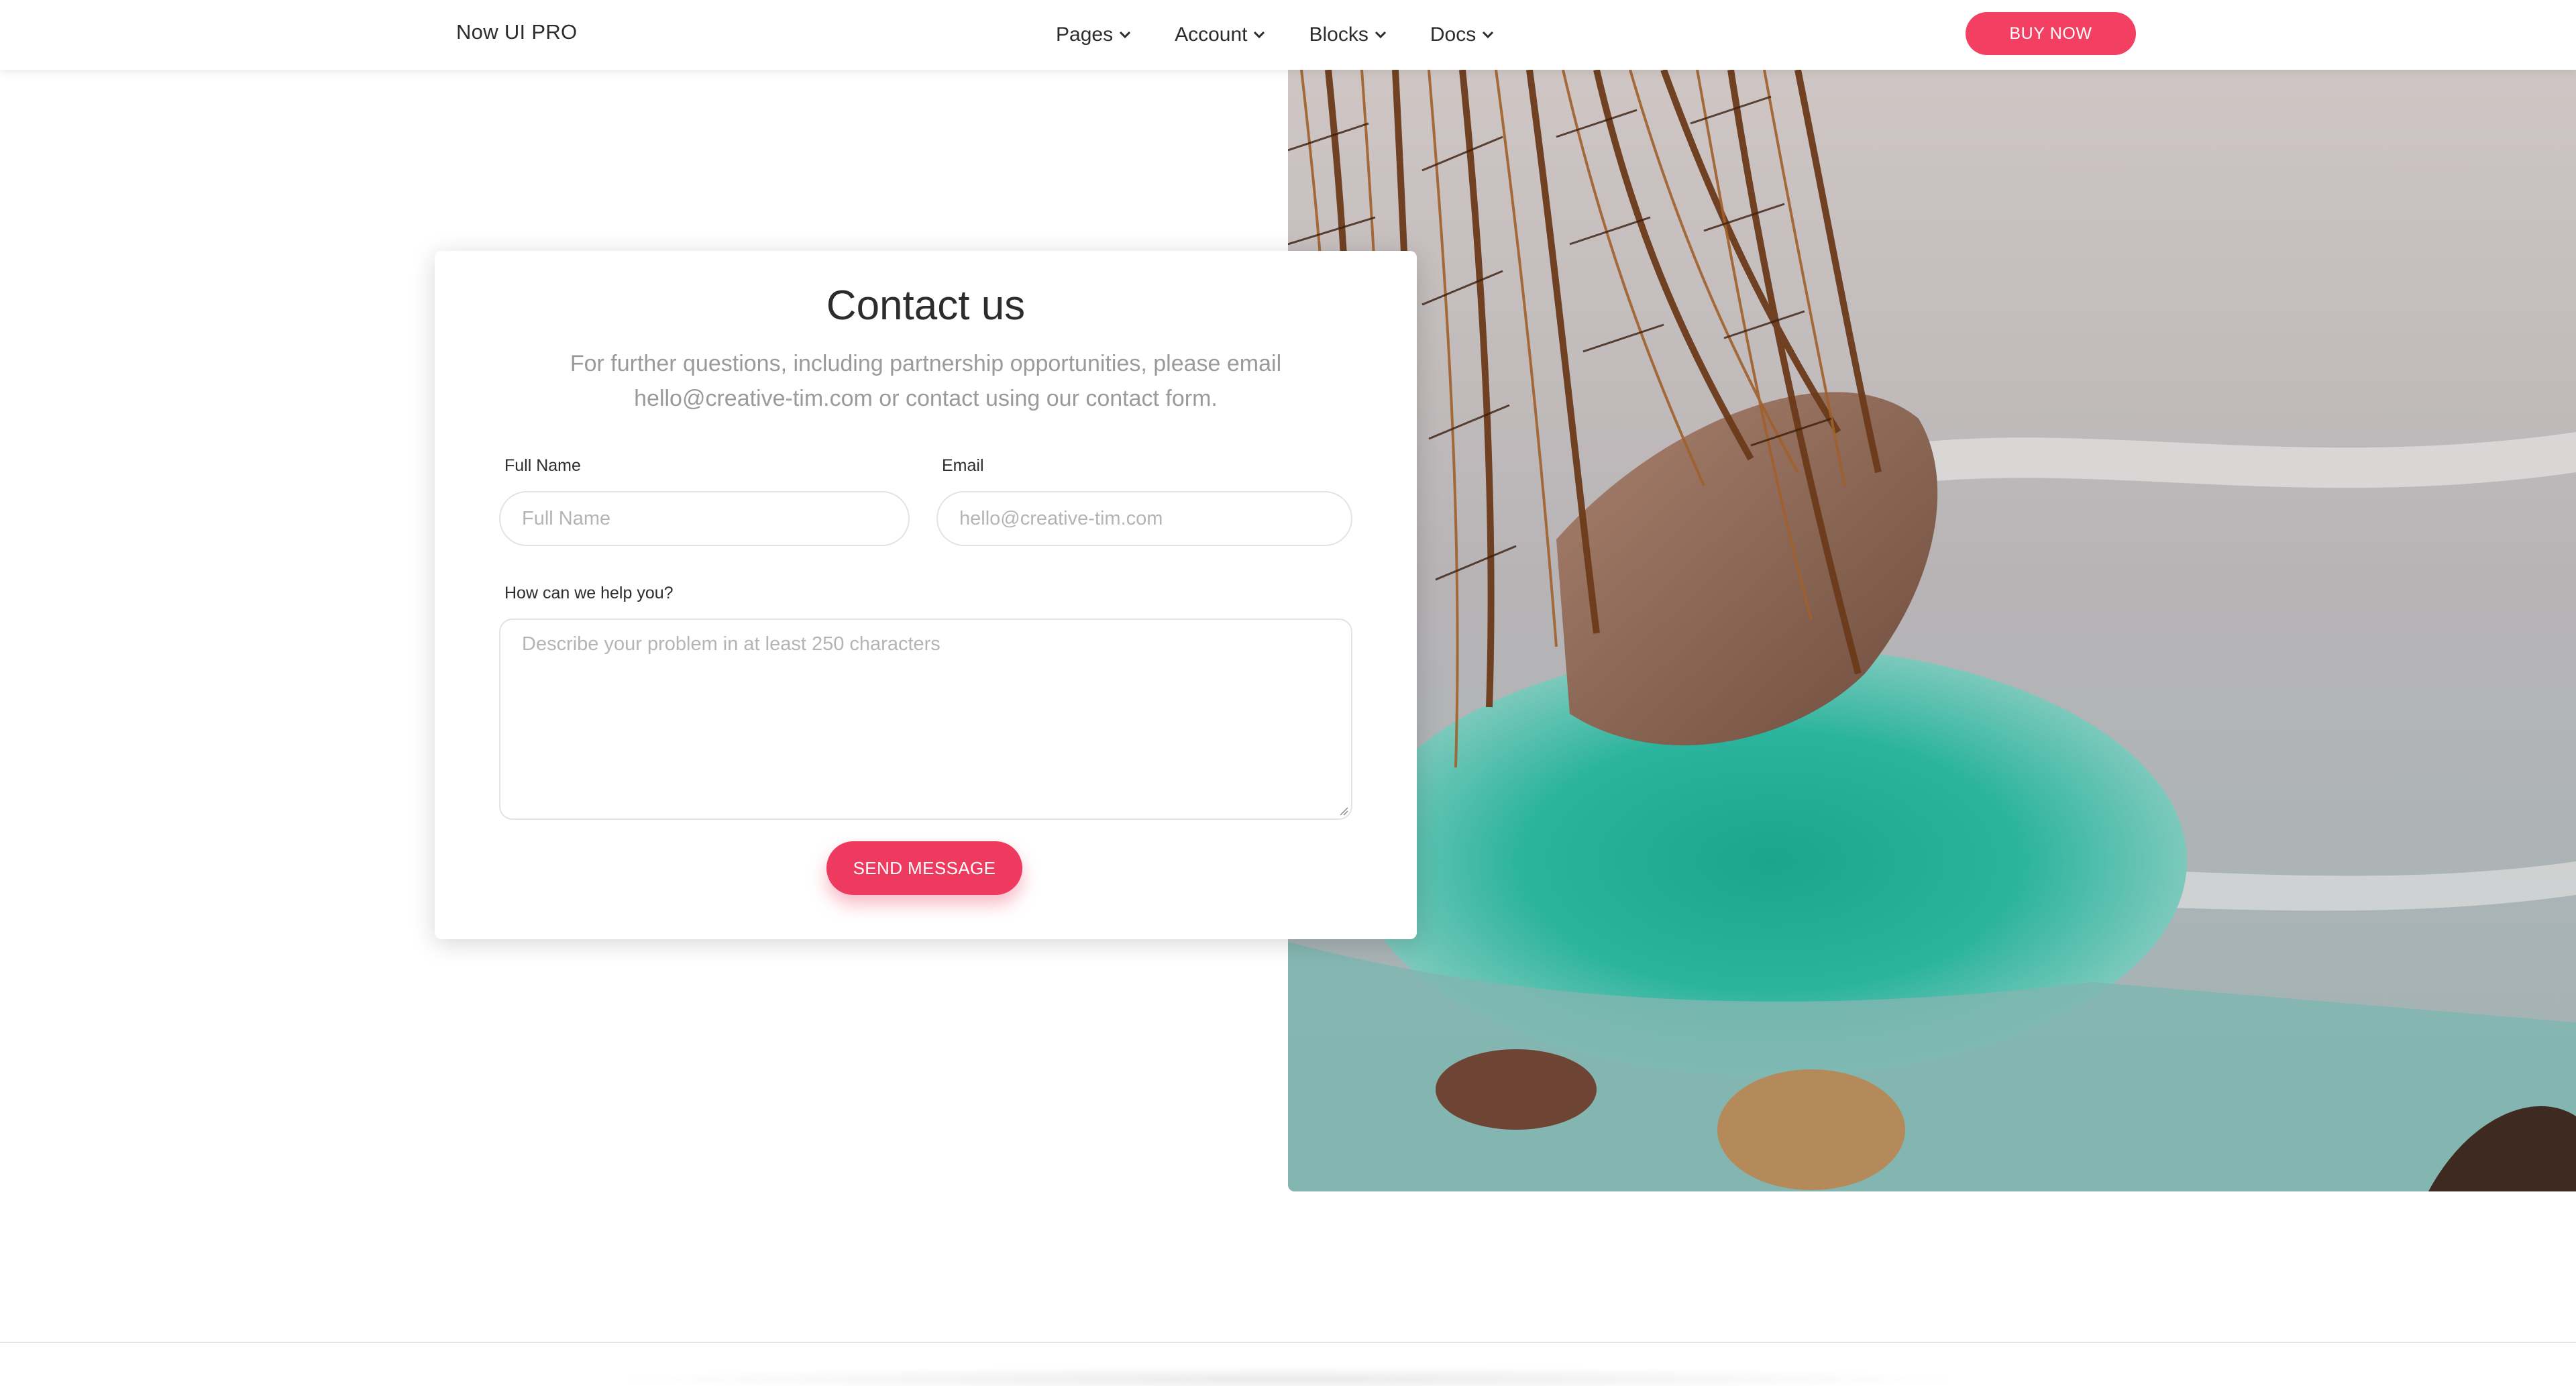  What do you see at coordinates (704, 518) in the screenshot?
I see `full-name-input: Full Name` at bounding box center [704, 518].